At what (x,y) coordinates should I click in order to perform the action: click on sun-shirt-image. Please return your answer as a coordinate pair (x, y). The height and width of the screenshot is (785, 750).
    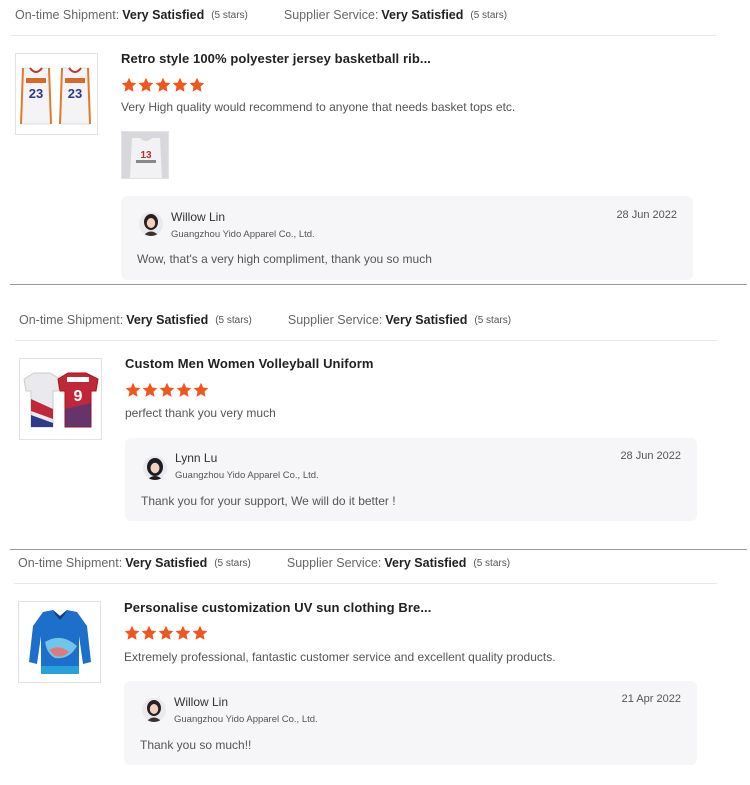
    Looking at the image, I should click on (59, 642).